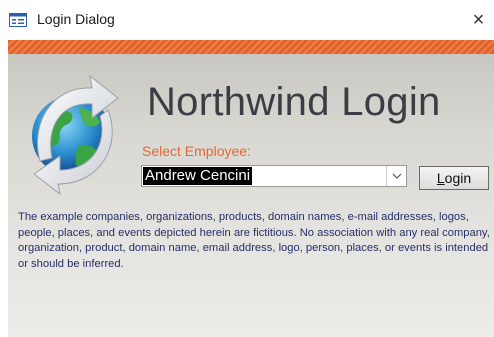 Image resolution: width=494 pixels, height=337 pixels. Describe the element at coordinates (198, 176) in the screenshot. I see `employee-selected-value: Andrew Cencini` at that location.